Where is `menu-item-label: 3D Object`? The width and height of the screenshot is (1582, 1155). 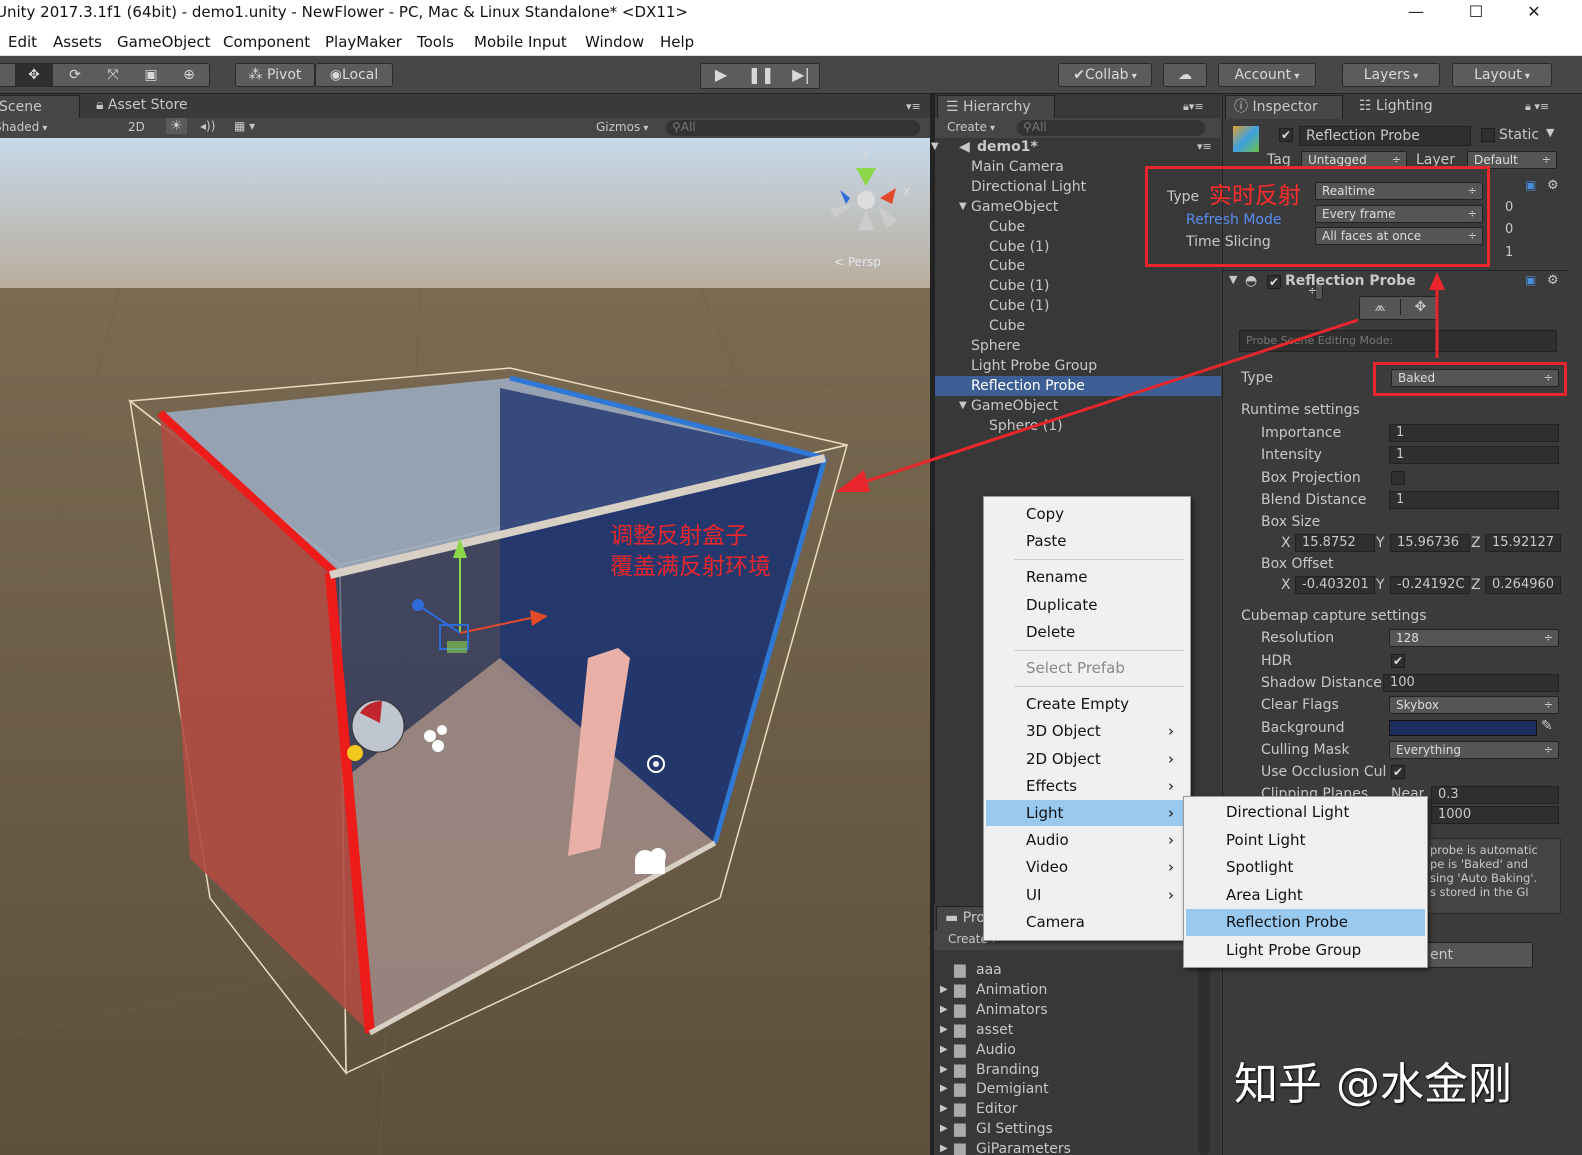 menu-item-label: 3D Object is located at coordinates (1063, 731).